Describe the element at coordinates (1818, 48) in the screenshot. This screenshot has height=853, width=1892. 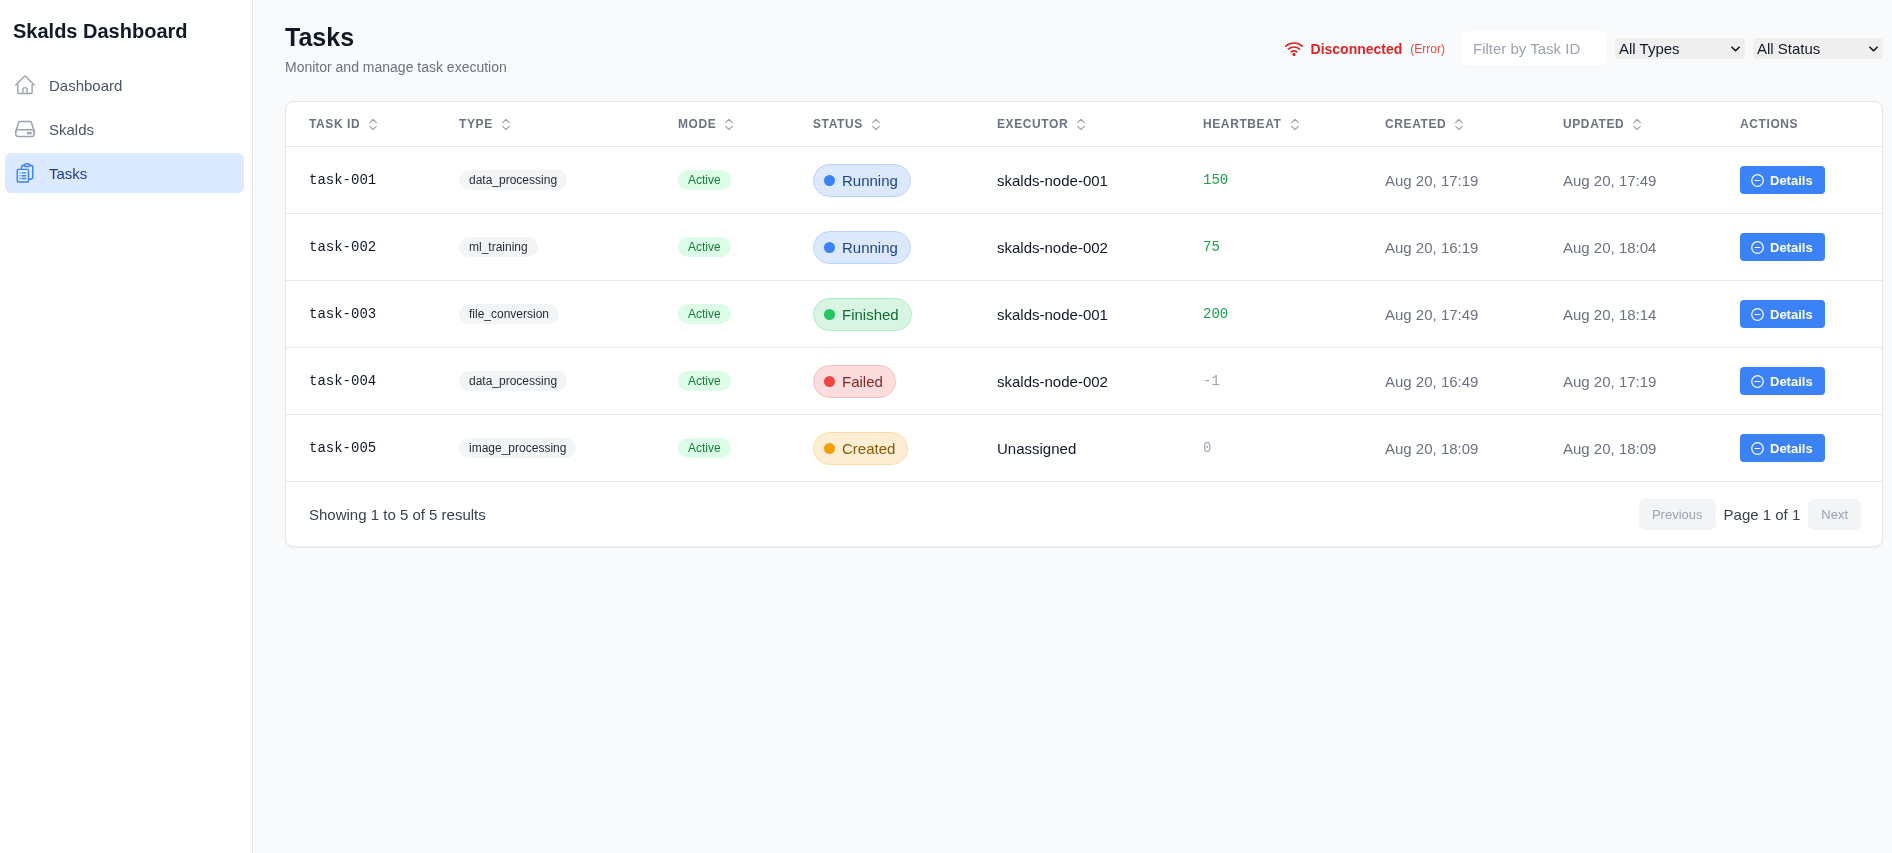
I see `status-filter-select: All Status` at that location.